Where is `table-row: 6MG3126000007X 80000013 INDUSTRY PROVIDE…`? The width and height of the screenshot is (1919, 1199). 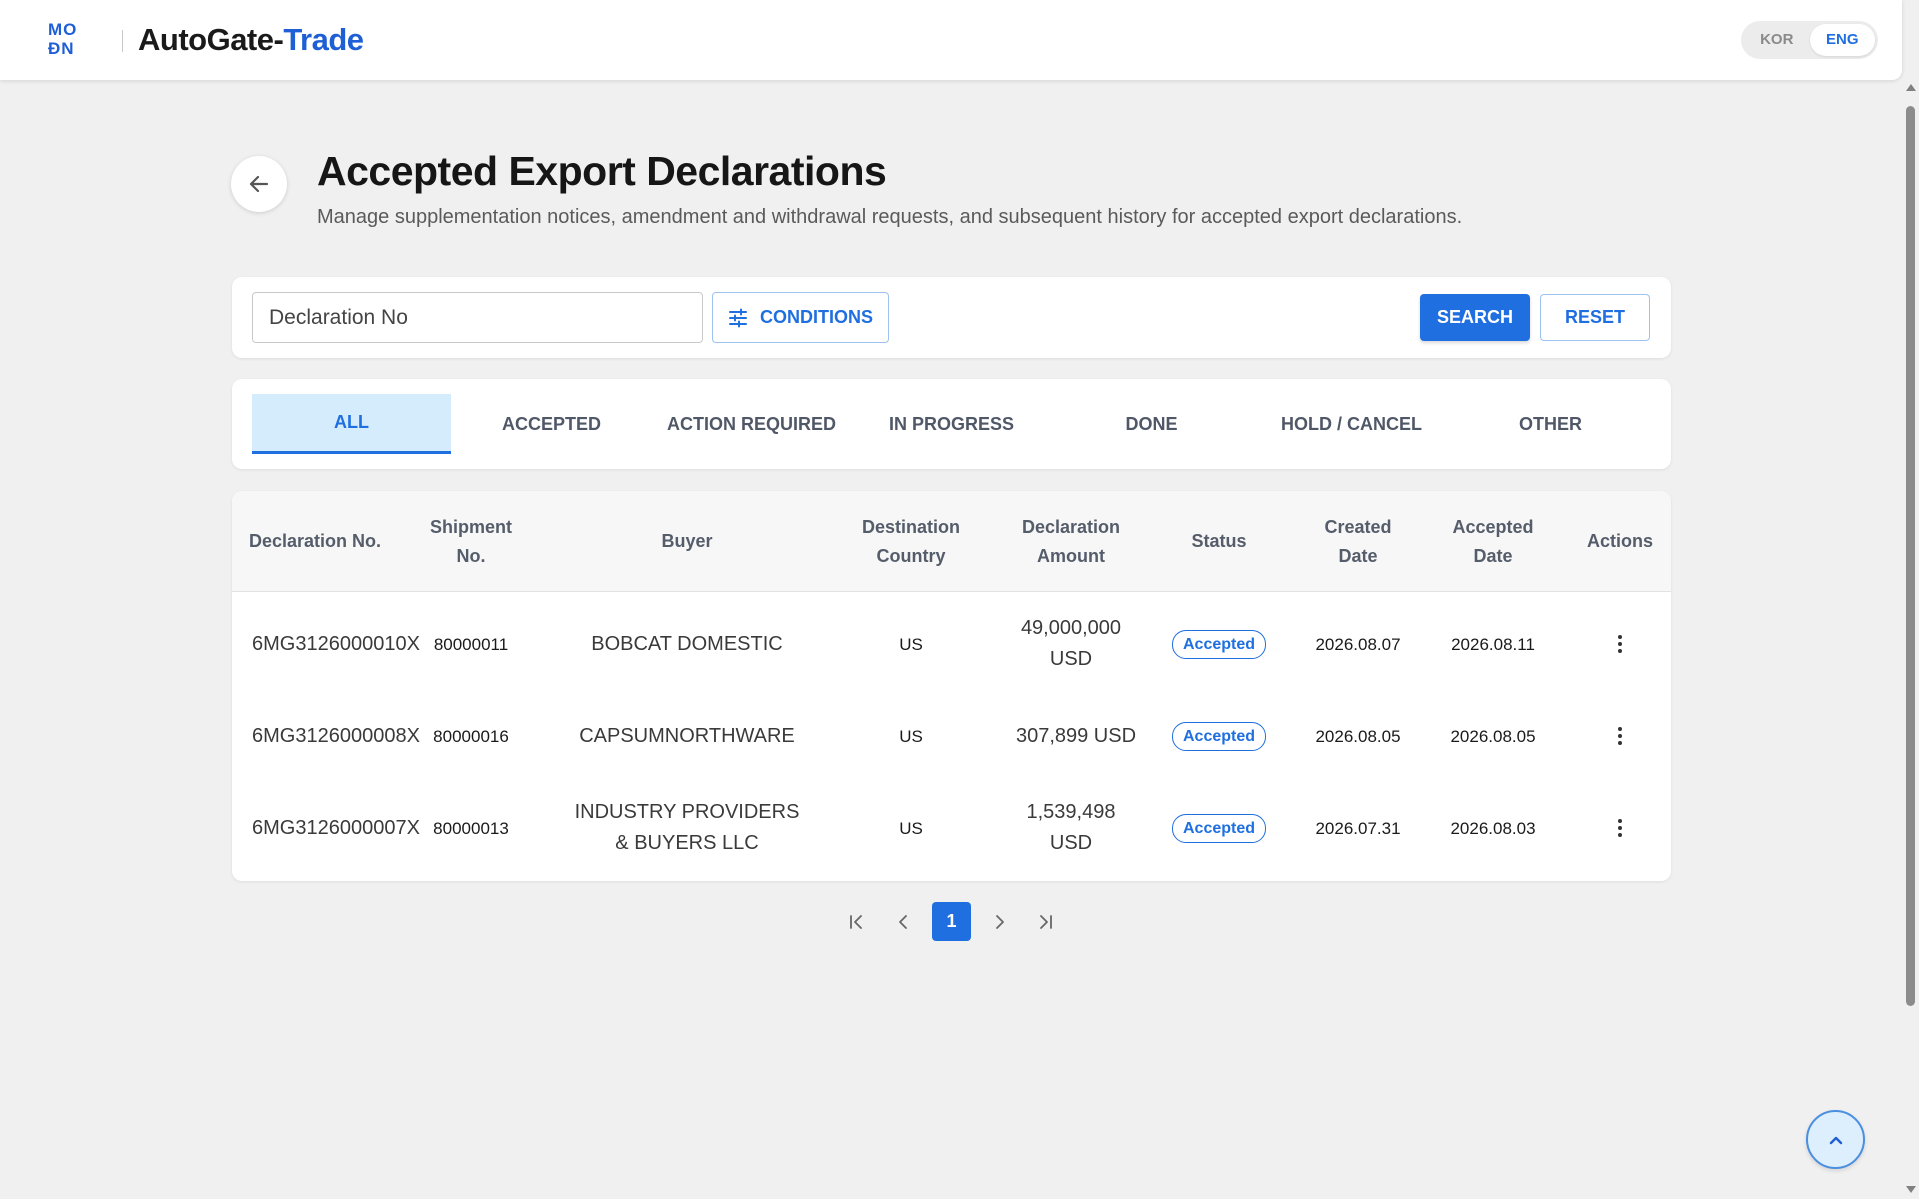 table-row: 6MG3126000007X 80000013 INDUSTRY PROVIDE… is located at coordinates (951, 828).